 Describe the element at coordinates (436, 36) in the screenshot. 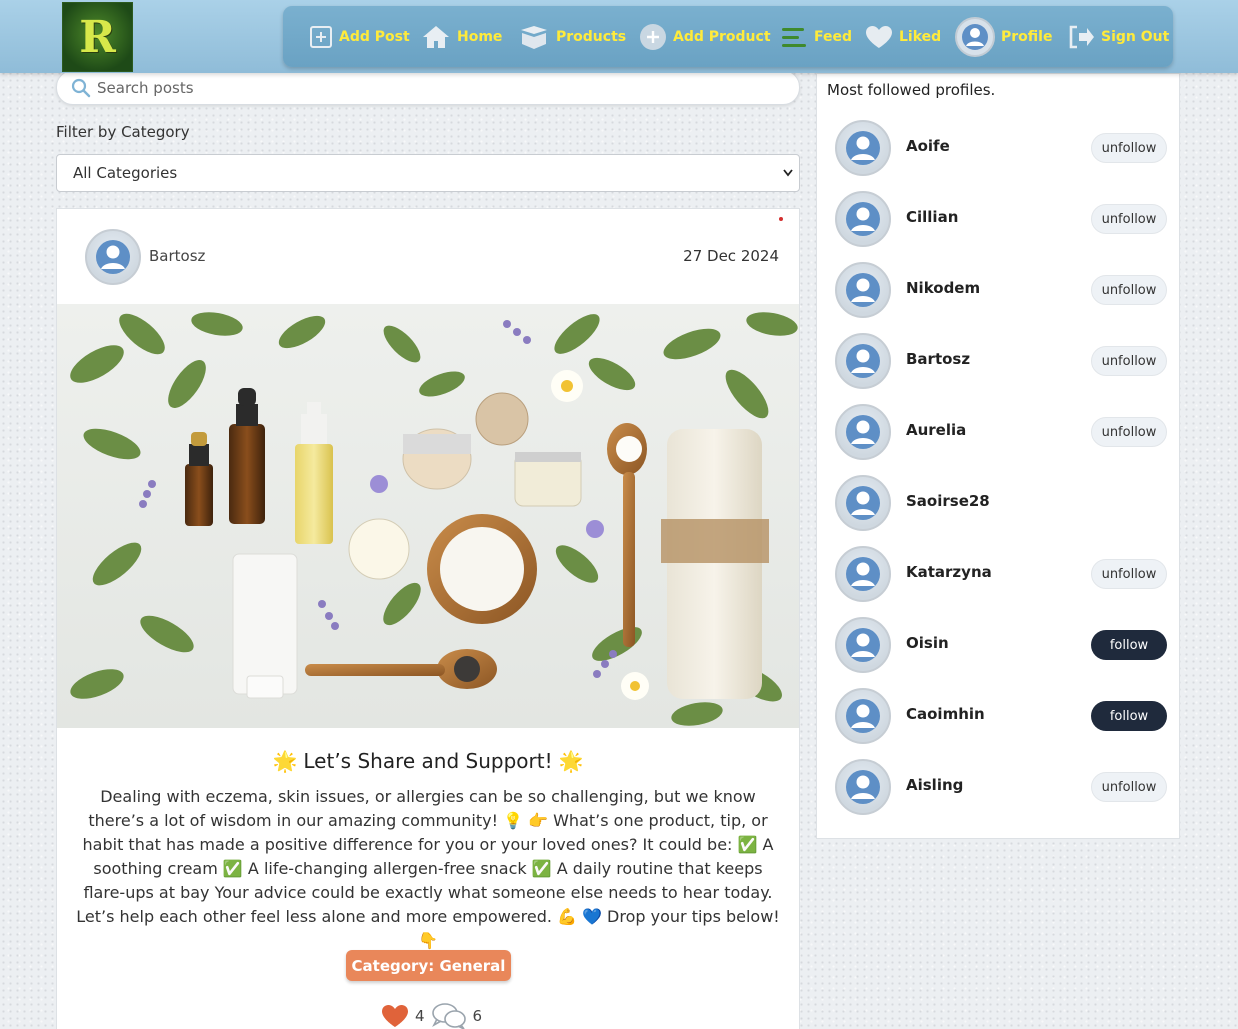

I see `home-icon` at that location.